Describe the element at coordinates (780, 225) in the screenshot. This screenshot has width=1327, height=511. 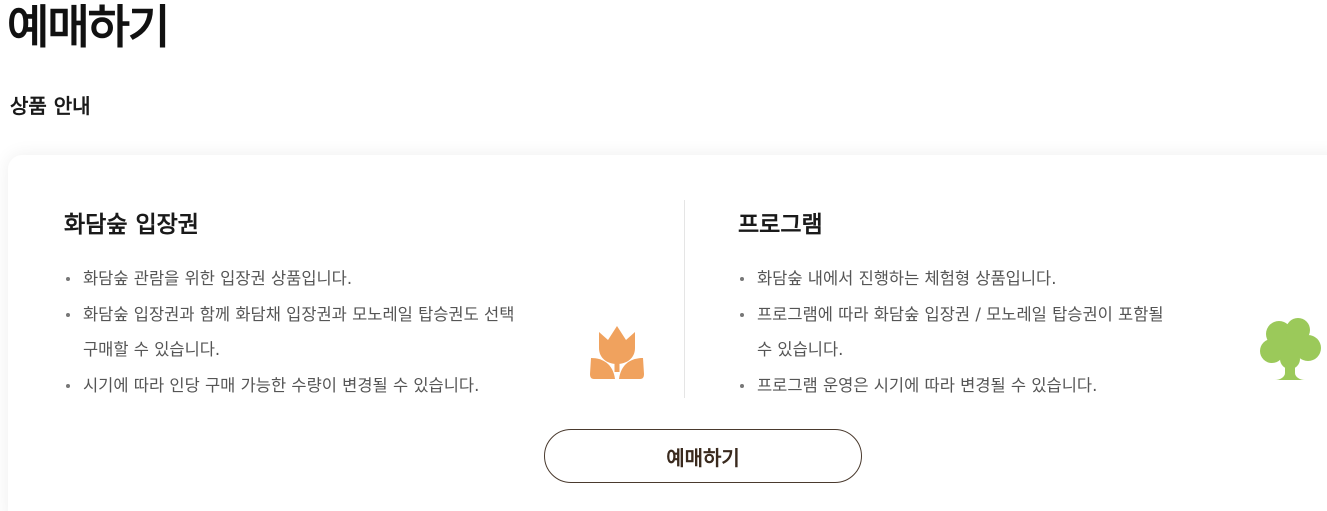
I see `product-title: 프로그램` at that location.